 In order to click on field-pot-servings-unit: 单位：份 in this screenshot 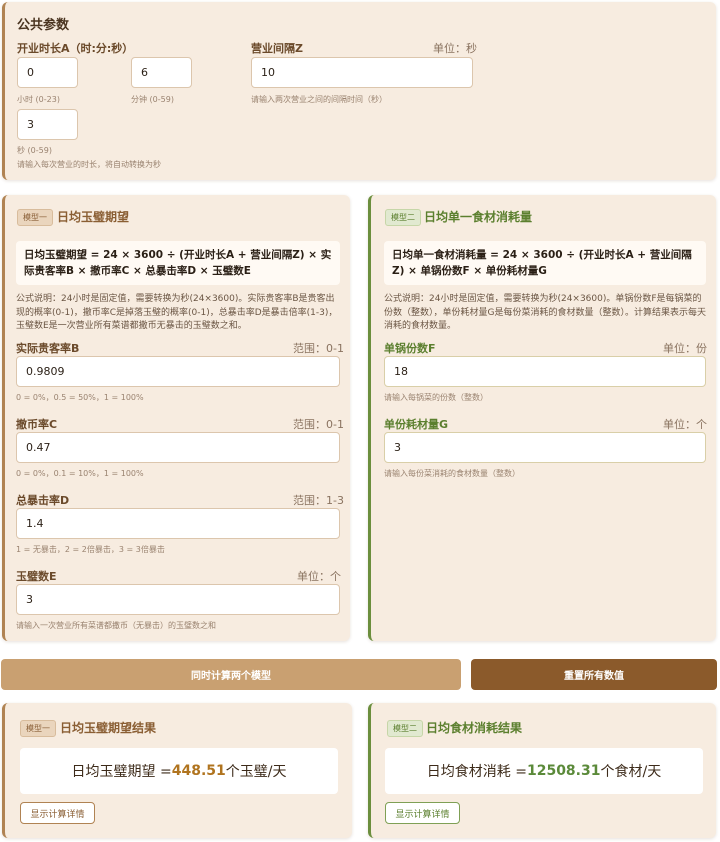, I will do `click(685, 348)`.